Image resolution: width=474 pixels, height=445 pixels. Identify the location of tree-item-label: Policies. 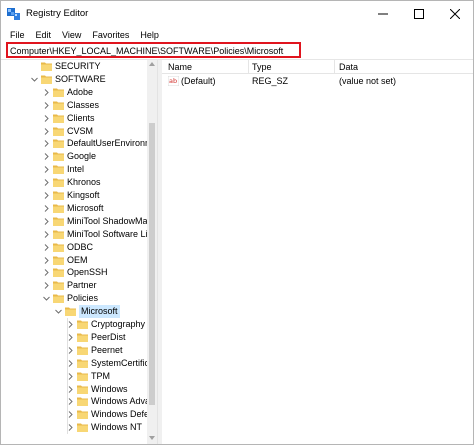
(83, 298).